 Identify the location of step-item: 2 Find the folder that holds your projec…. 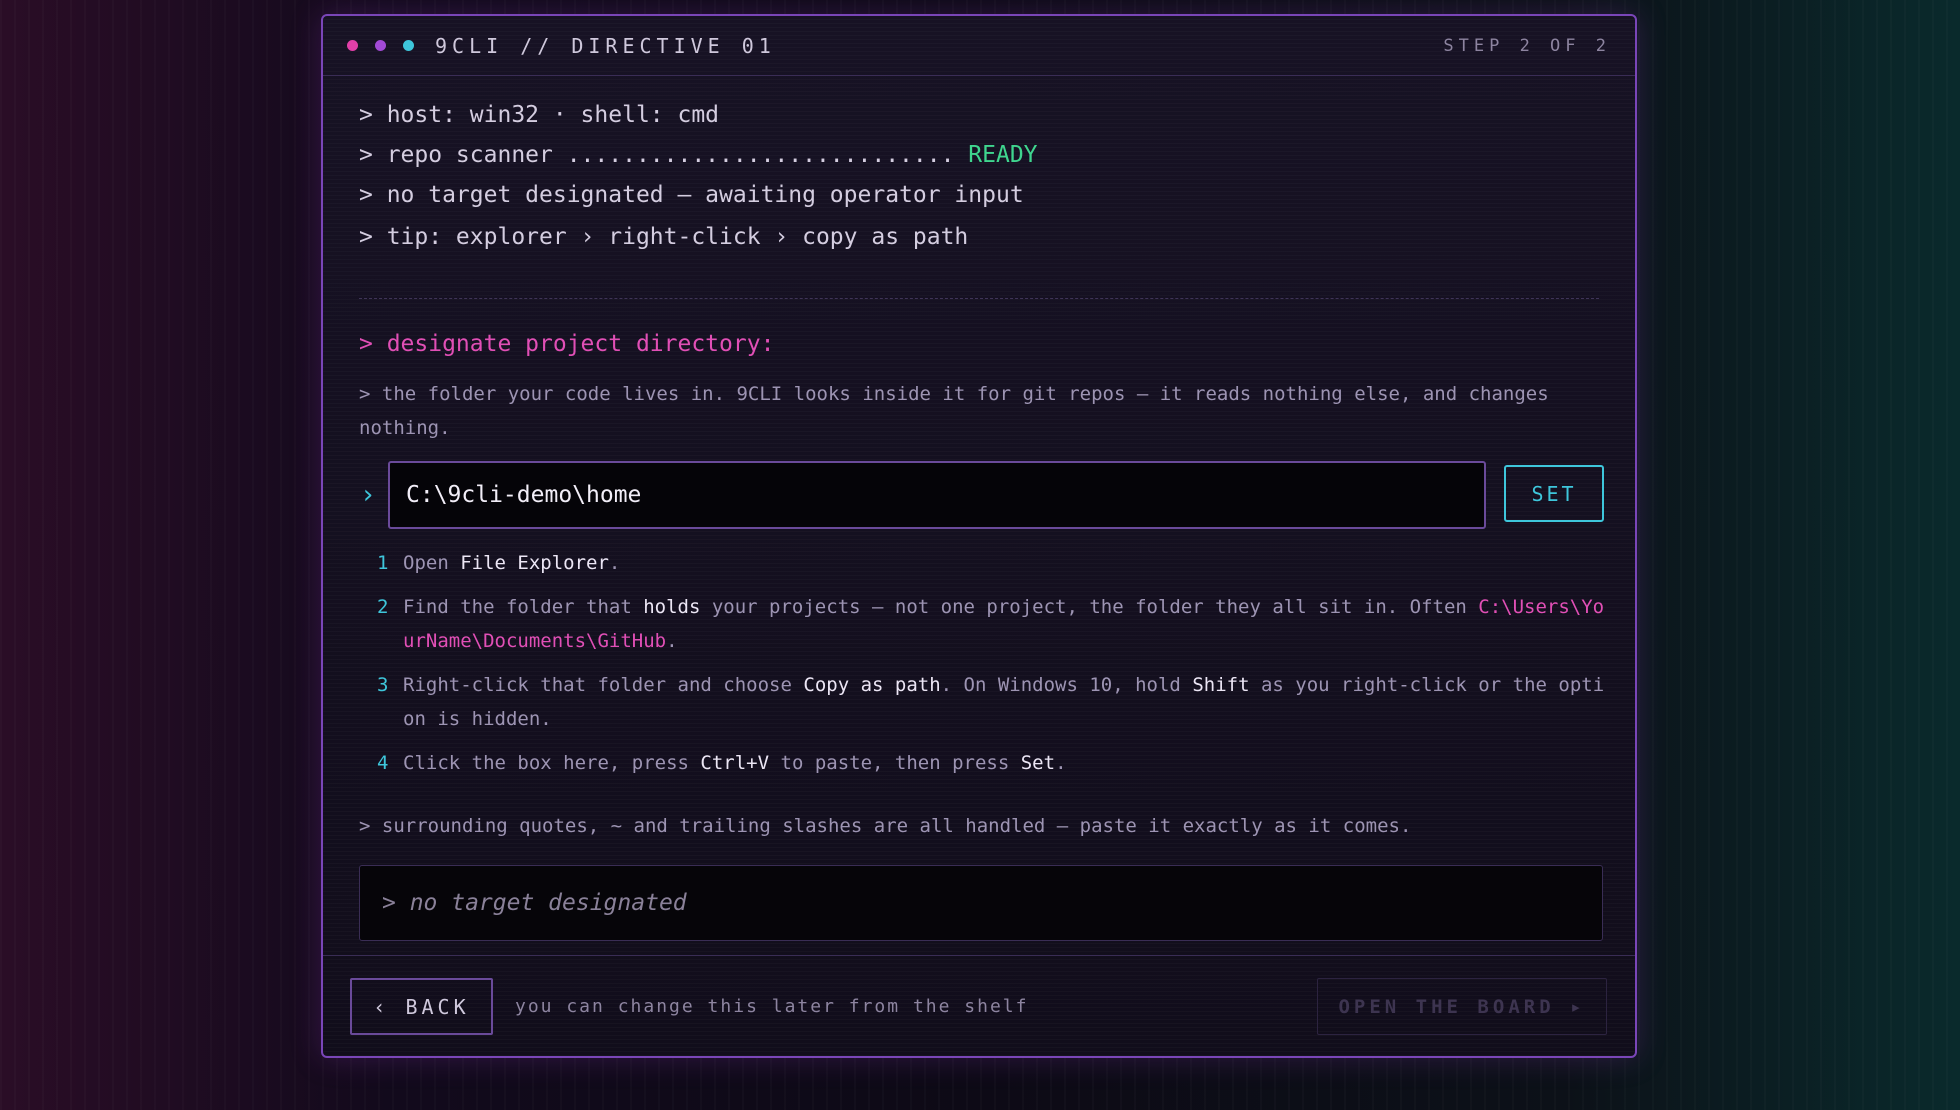
(992, 624).